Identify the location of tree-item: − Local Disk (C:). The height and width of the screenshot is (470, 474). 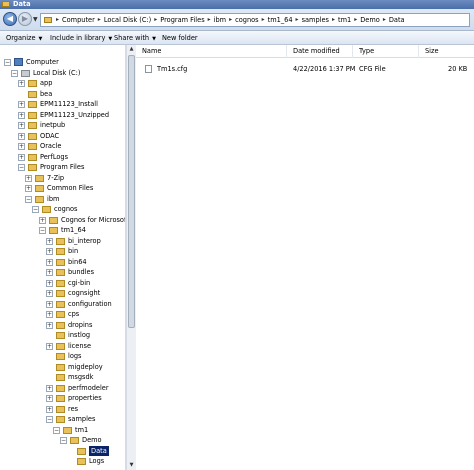
(62, 73).